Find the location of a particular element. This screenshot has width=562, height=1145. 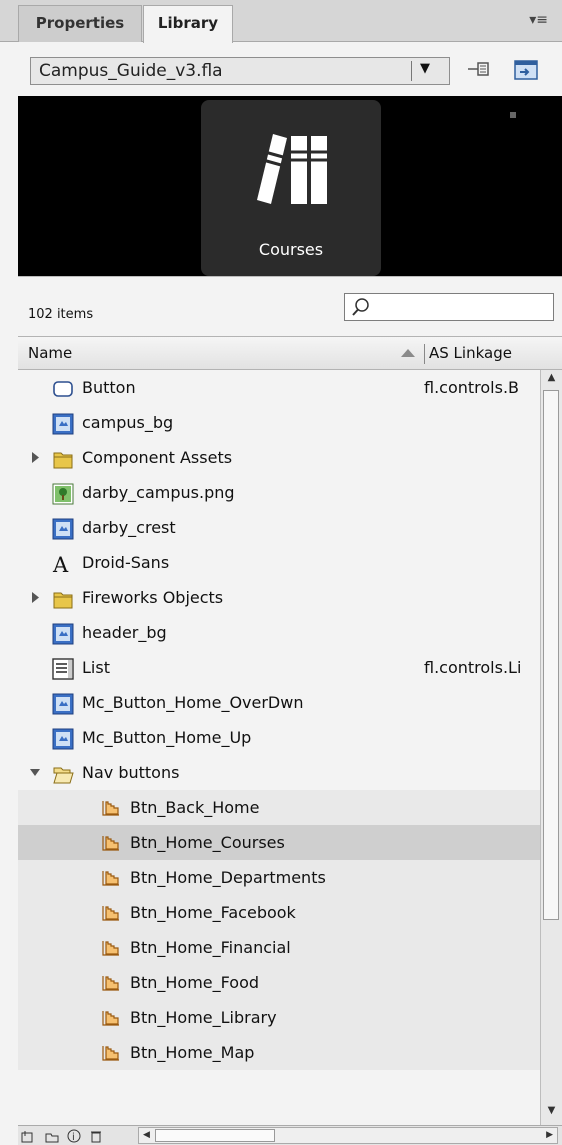

document-dropdown: Campus_Guide_v3.fla ▼ is located at coordinates (240, 71).